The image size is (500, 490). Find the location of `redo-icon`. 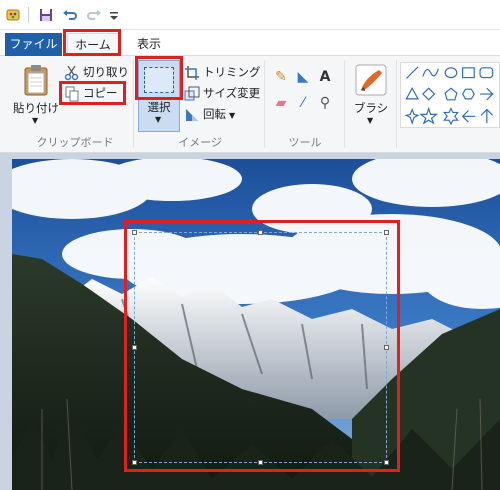

redo-icon is located at coordinates (94, 15).